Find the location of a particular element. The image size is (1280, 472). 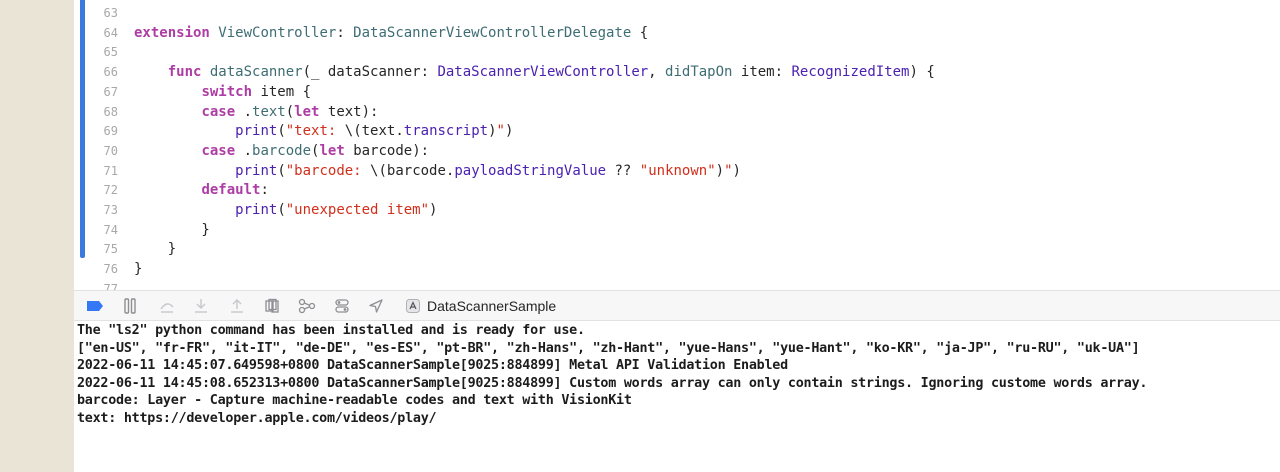

pause-icon is located at coordinates (130, 306).